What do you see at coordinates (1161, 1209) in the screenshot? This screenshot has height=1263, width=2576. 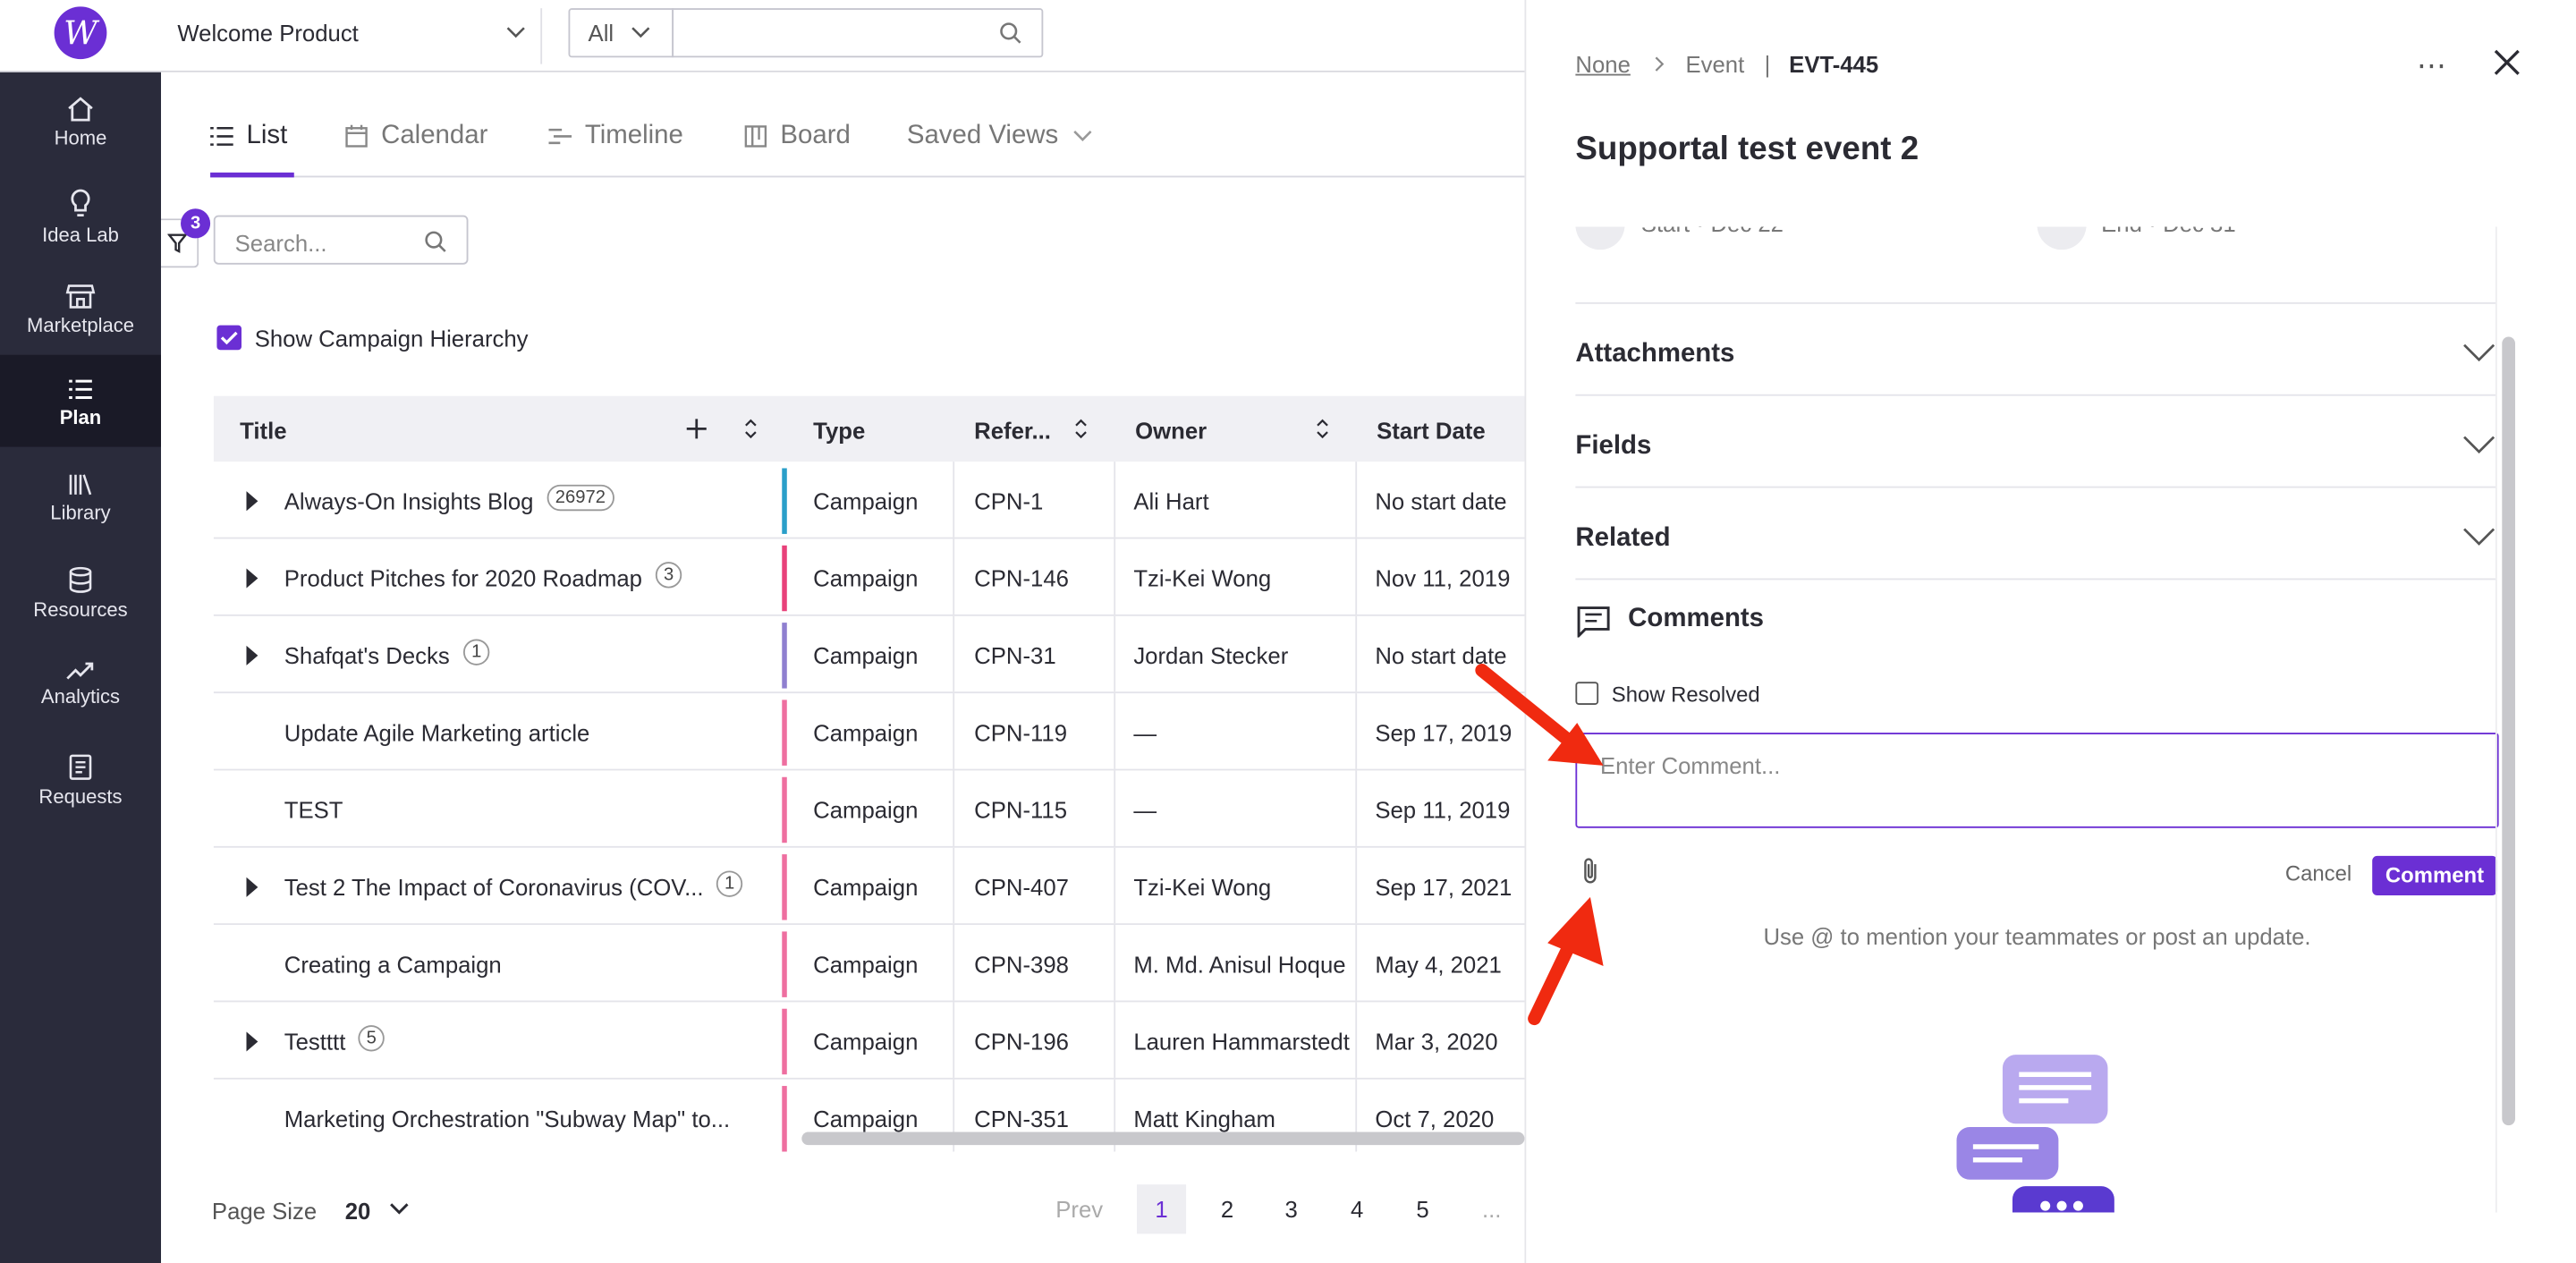 I see `page-button: 1` at bounding box center [1161, 1209].